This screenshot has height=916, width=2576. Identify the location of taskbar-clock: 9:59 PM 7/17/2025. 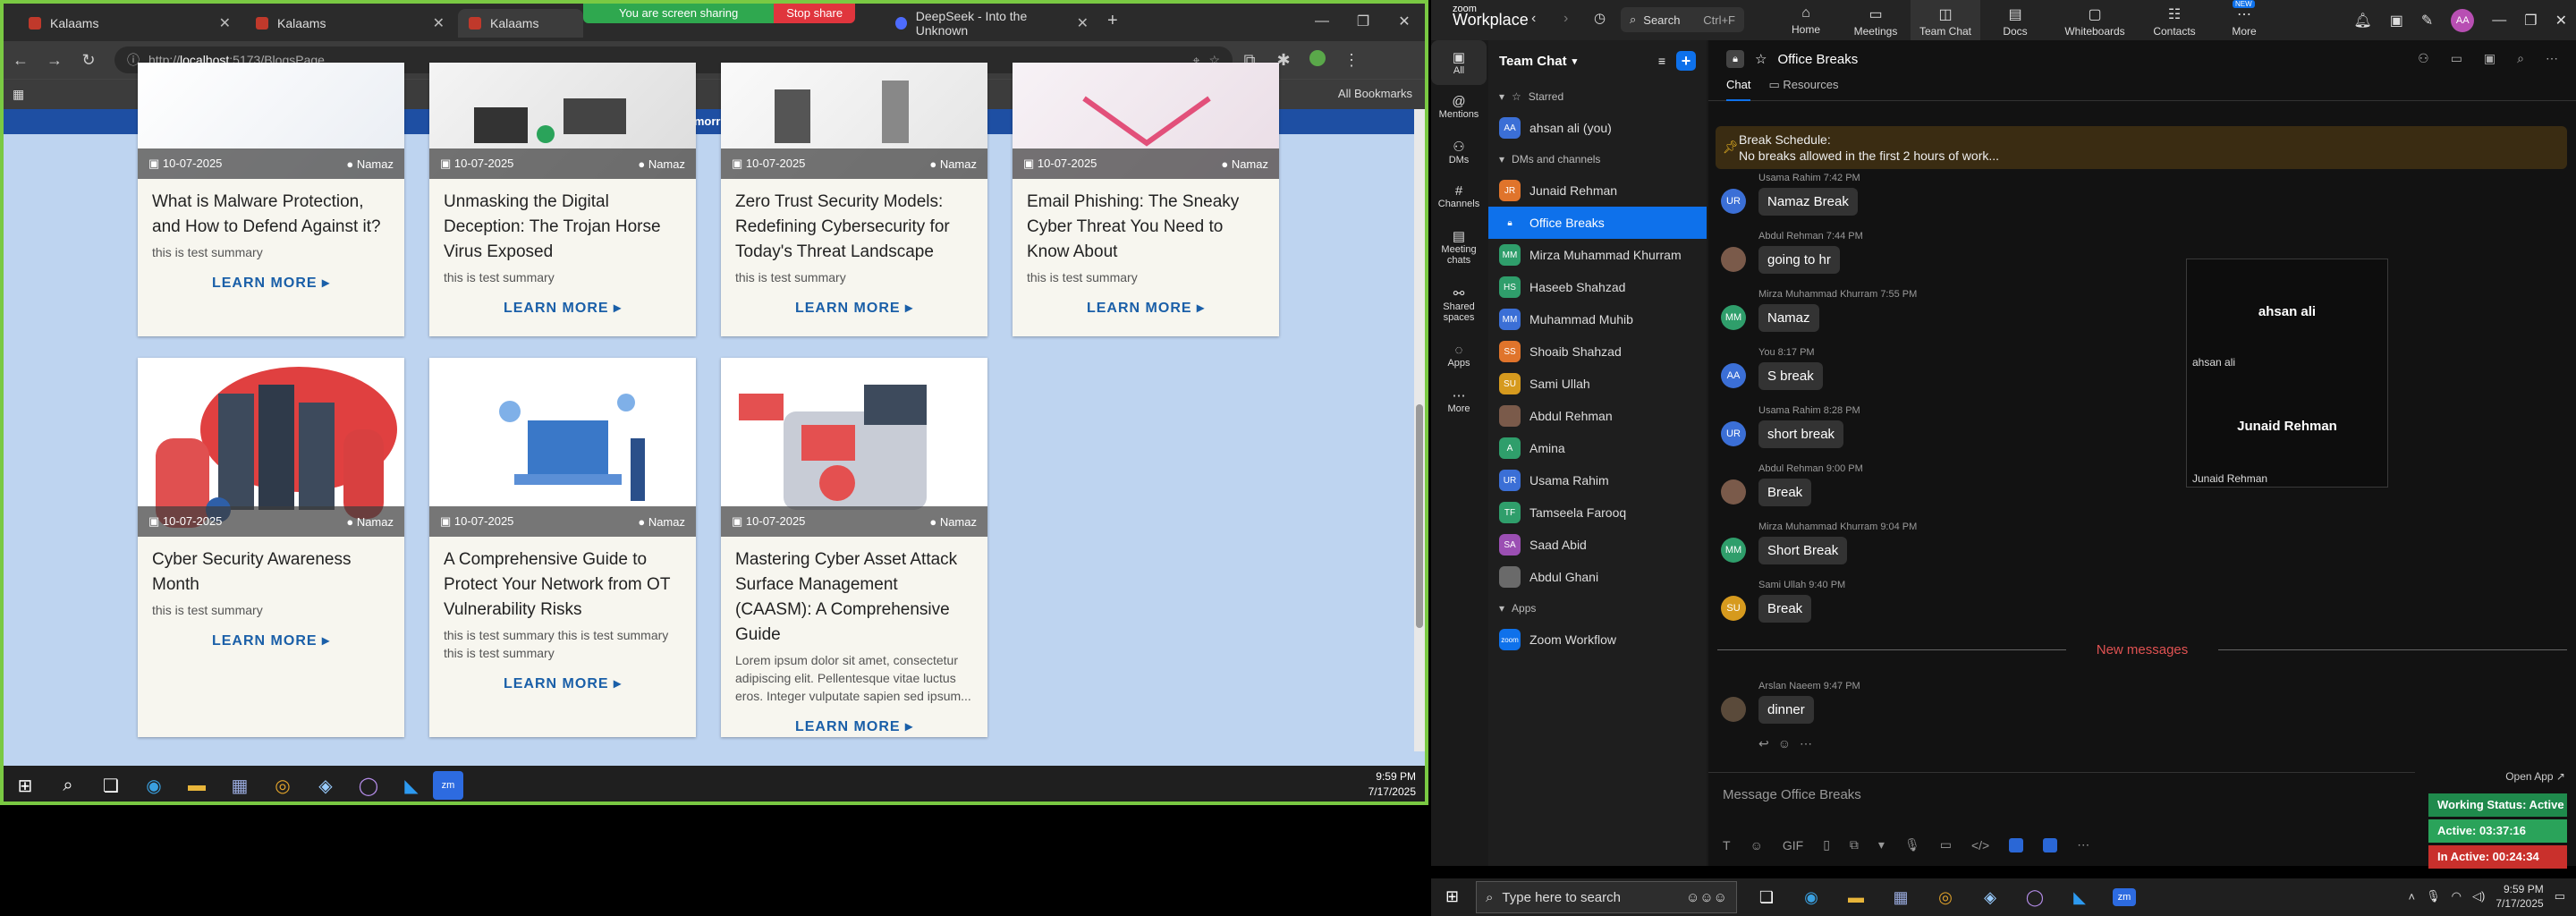
(2519, 896).